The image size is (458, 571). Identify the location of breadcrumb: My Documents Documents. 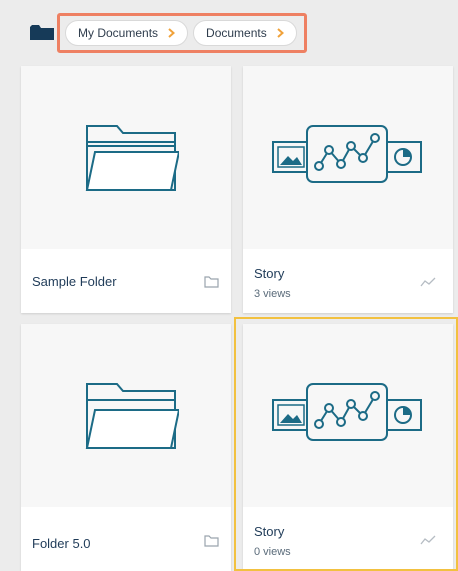
(182, 33).